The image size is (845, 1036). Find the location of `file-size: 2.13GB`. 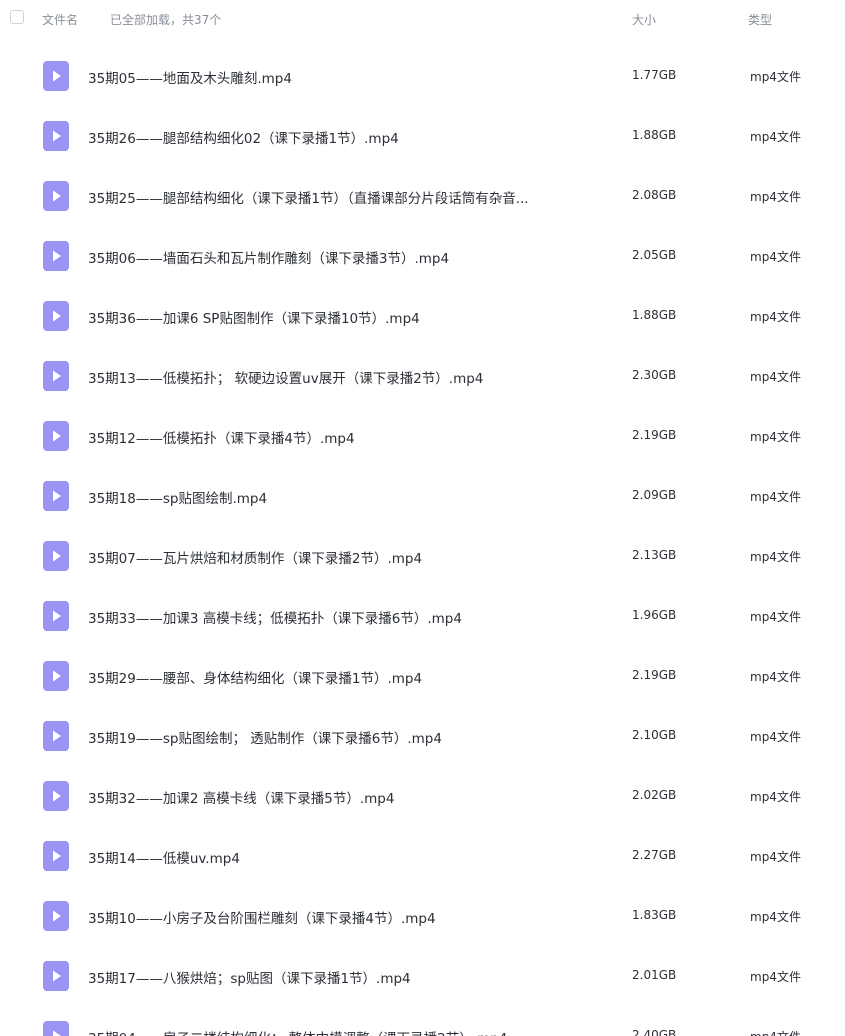

file-size: 2.13GB is located at coordinates (654, 555).